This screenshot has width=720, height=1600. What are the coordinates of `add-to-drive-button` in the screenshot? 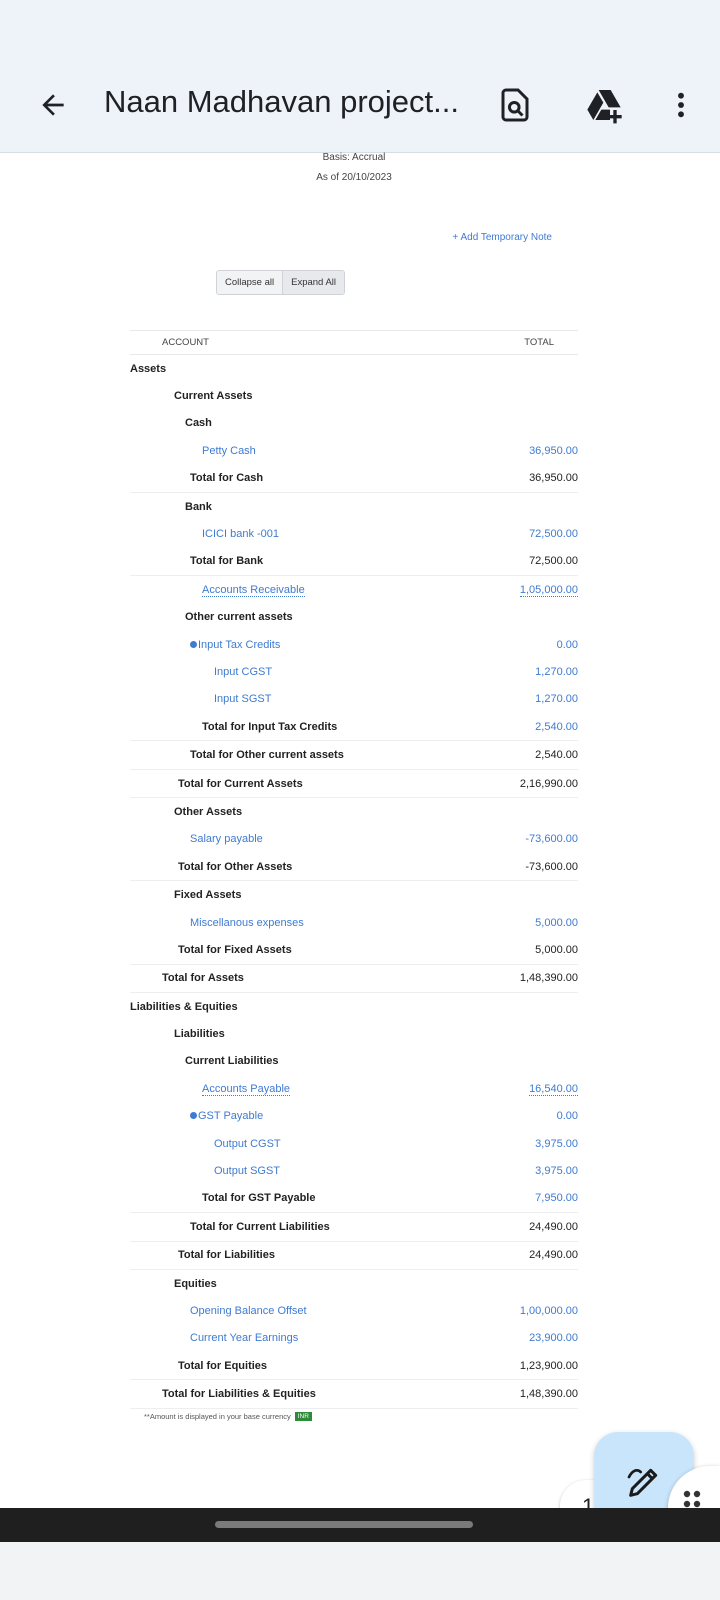 It's located at (605, 105).